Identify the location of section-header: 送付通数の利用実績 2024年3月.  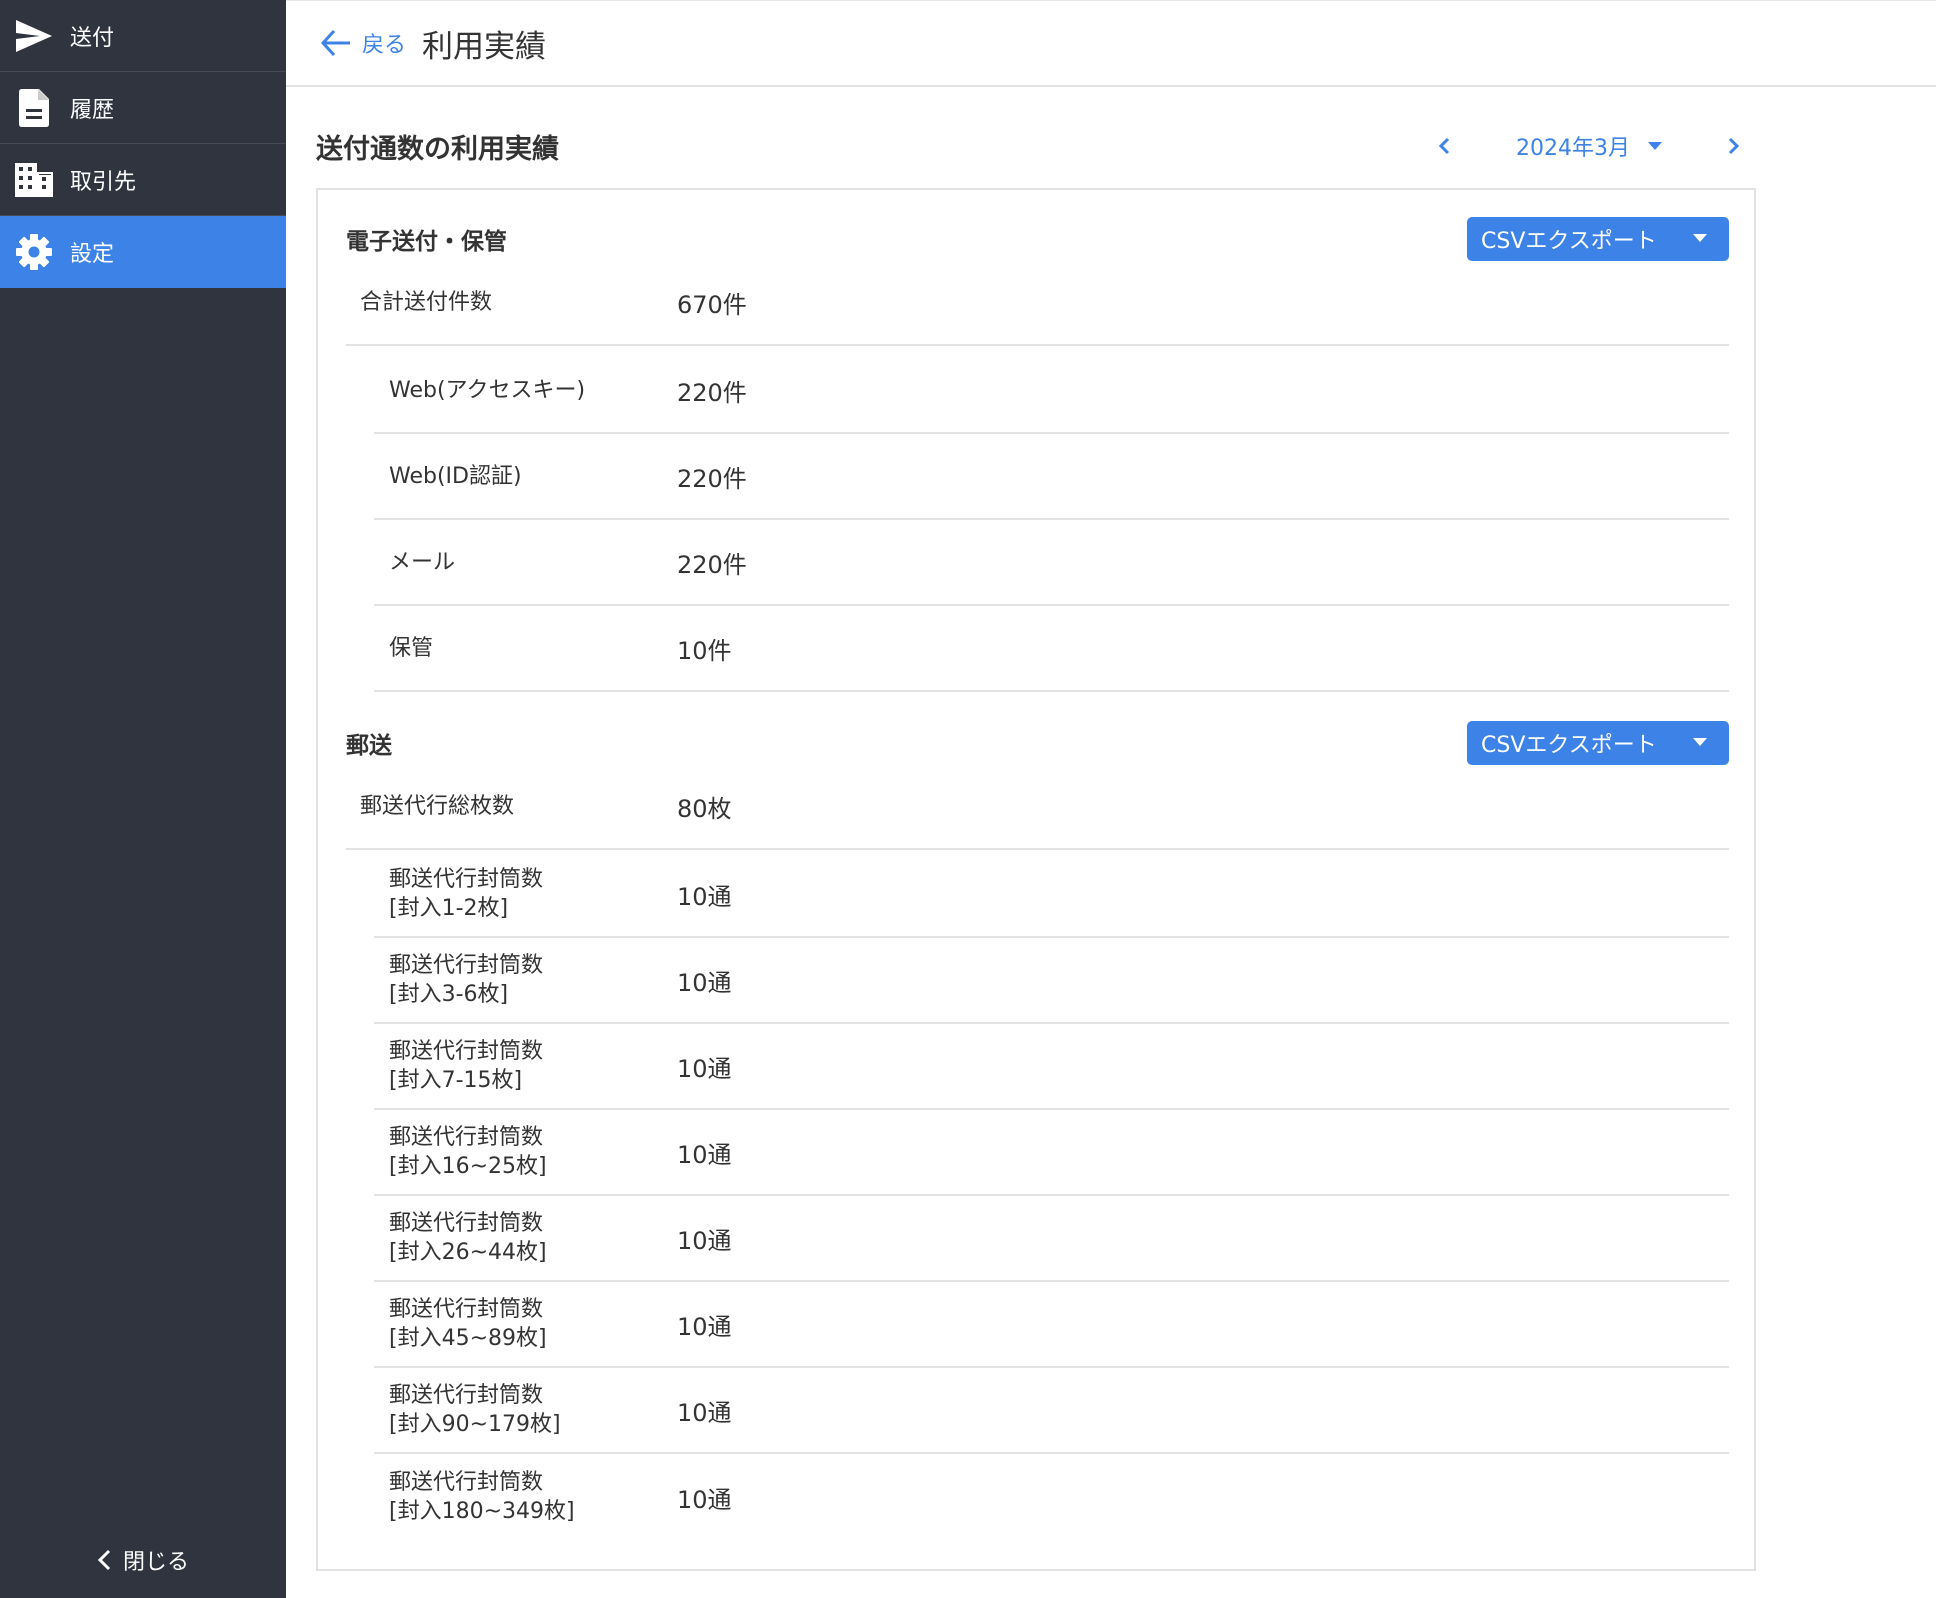
(1036, 146).